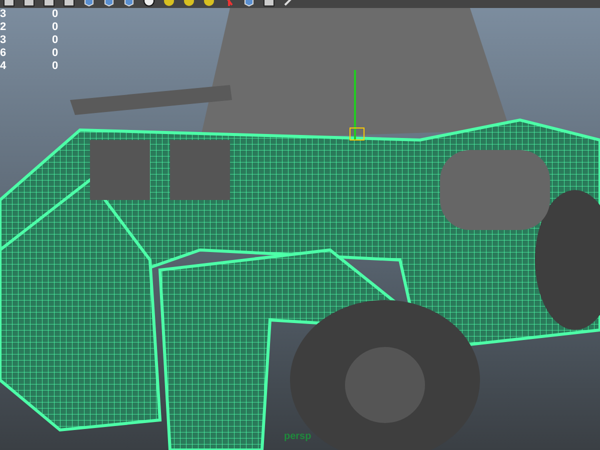 This screenshot has height=450, width=600. What do you see at coordinates (298, 437) in the screenshot?
I see `camera-label: persp` at bounding box center [298, 437].